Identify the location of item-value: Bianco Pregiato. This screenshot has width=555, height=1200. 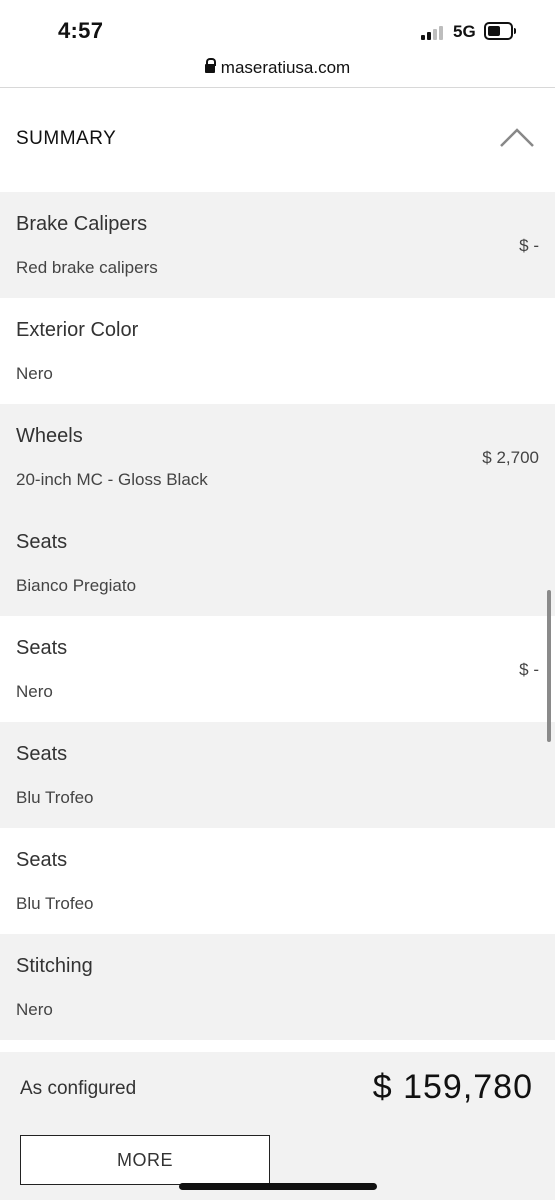
(76, 585).